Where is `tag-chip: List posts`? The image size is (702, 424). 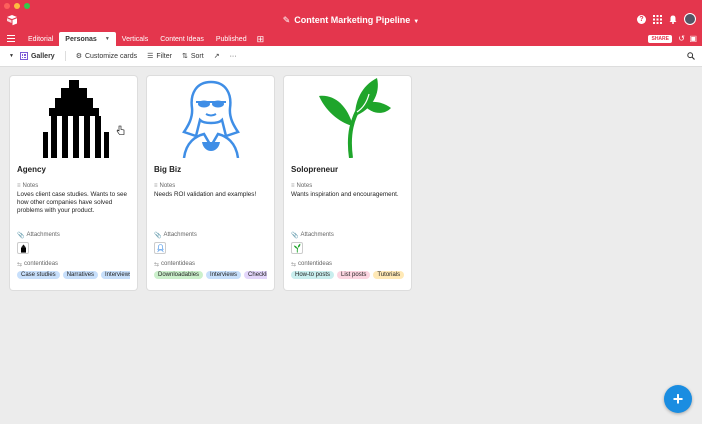 tag-chip: List posts is located at coordinates (354, 275).